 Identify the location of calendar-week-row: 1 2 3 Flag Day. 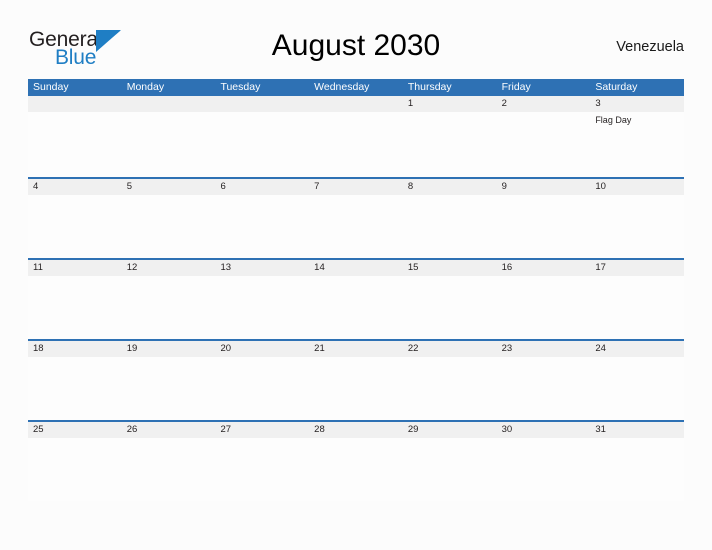
(356, 136).